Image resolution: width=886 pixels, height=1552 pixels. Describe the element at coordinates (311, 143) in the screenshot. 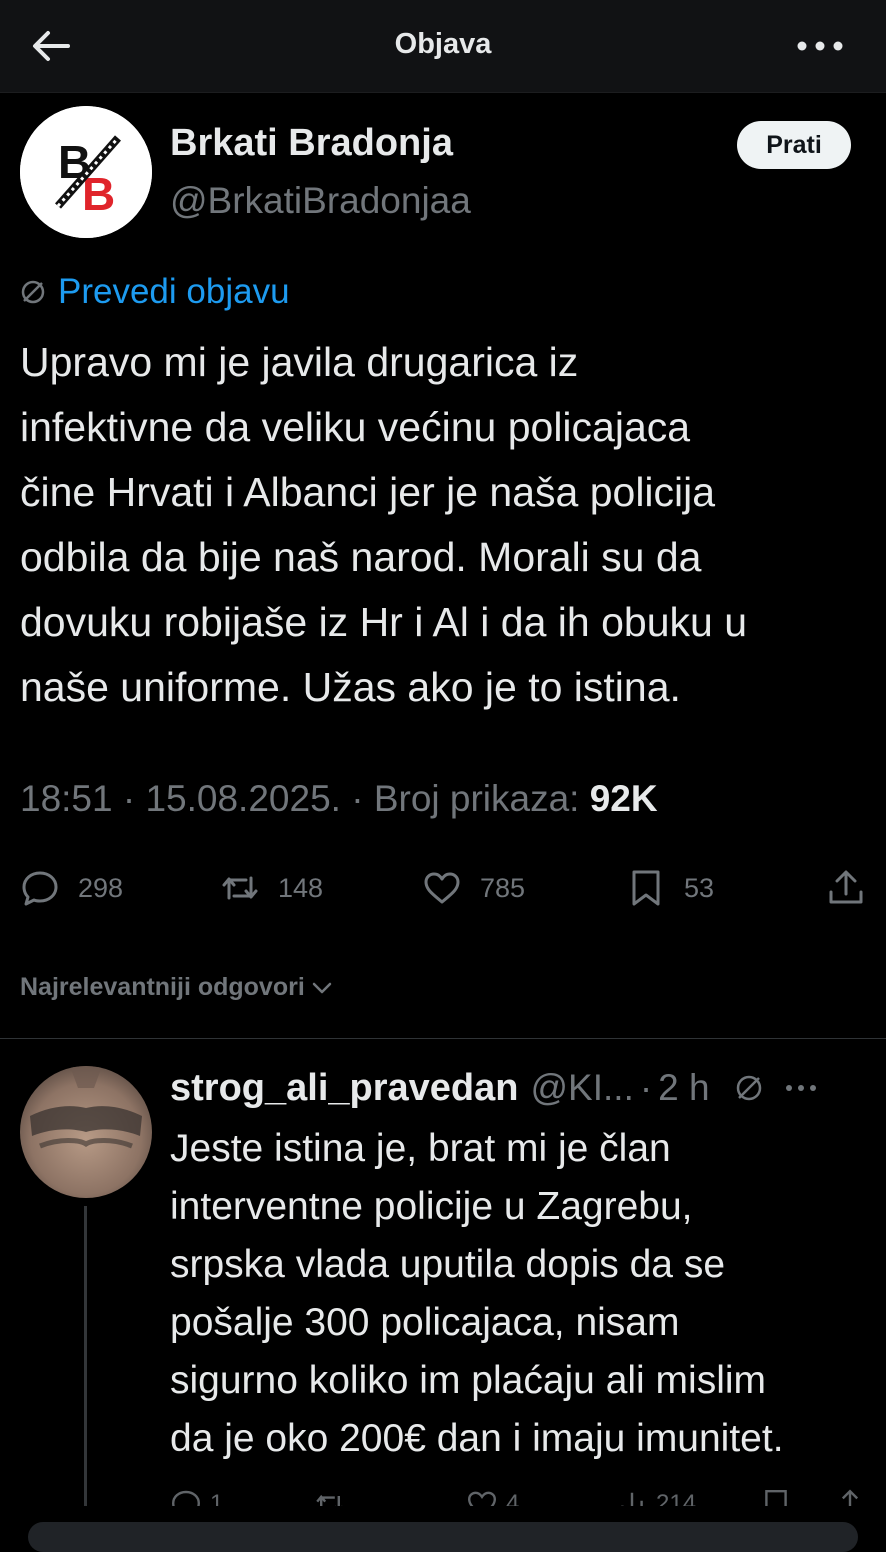

I see `author-name: Brkati Bradonja` at that location.